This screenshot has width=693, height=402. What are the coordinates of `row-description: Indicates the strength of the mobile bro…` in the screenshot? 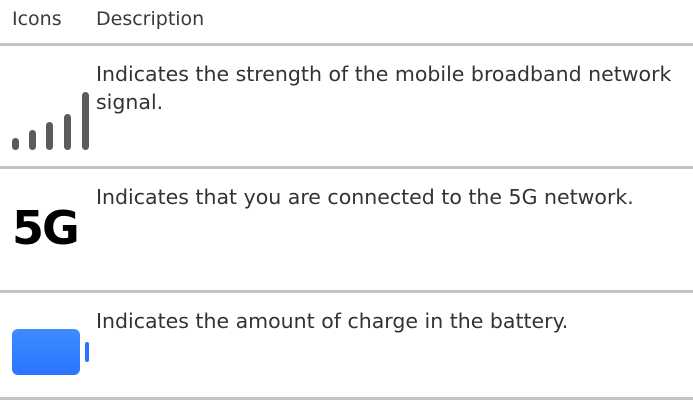 It's located at (384, 88).